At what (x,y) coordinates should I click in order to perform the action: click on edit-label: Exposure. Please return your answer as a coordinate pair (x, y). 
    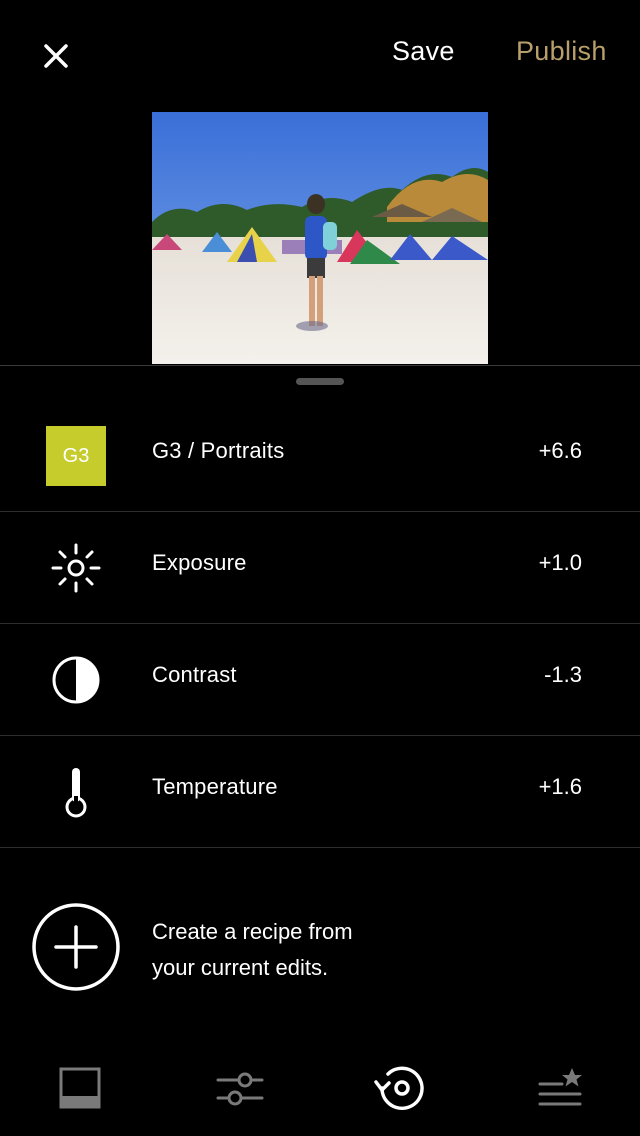
    Looking at the image, I should click on (199, 562).